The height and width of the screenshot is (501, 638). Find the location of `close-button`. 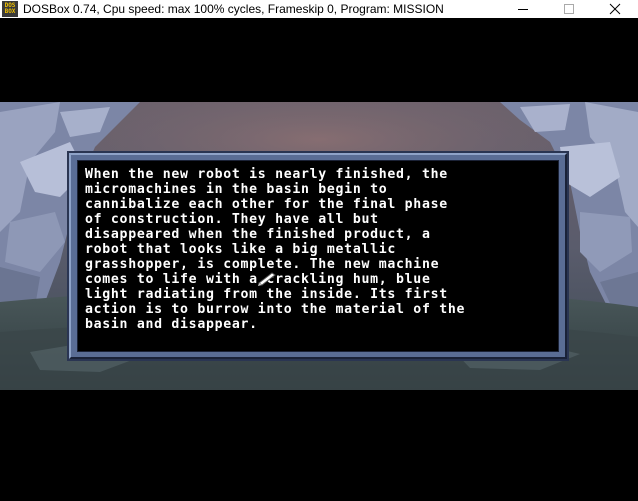

close-button is located at coordinates (615, 9).